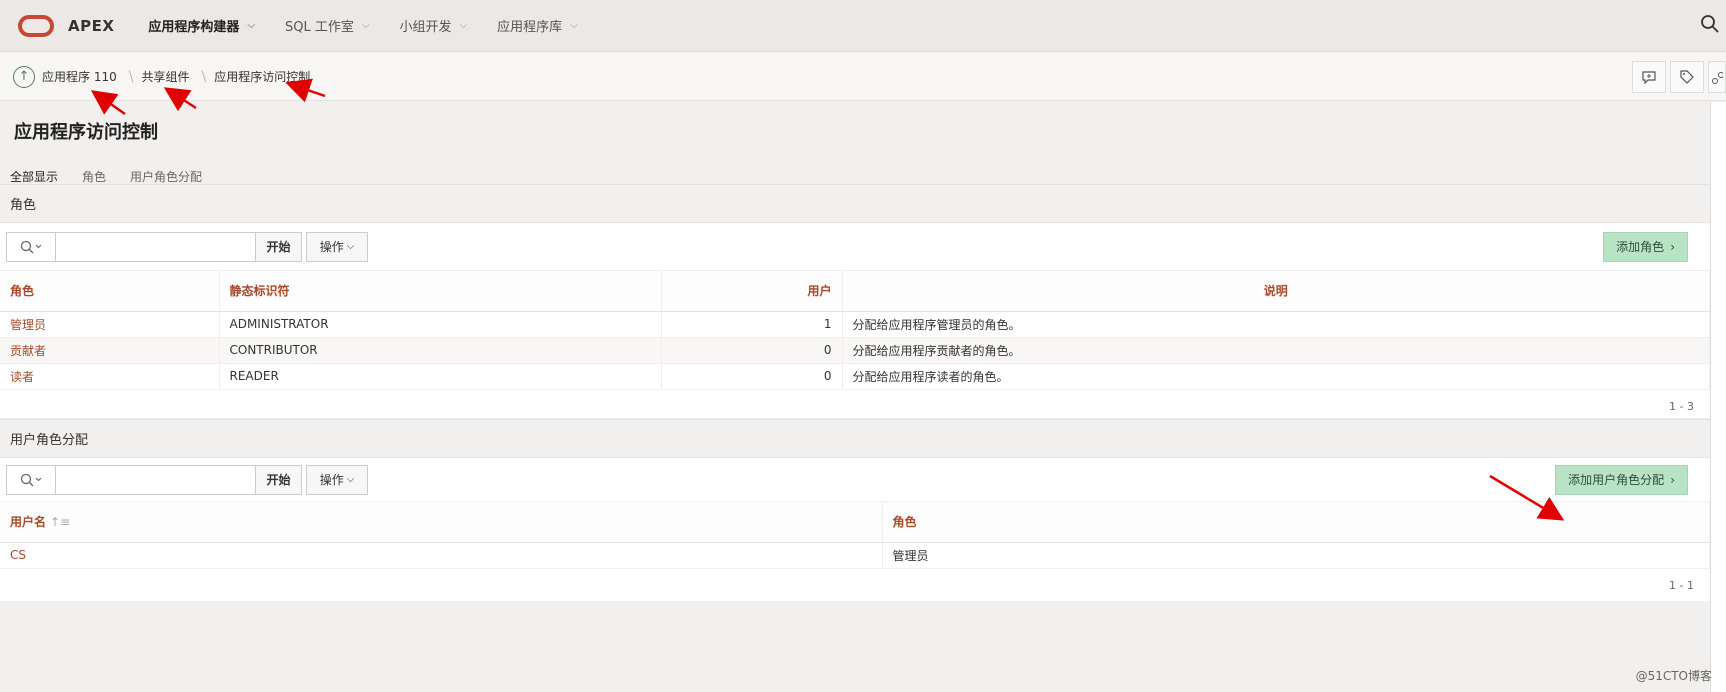  What do you see at coordinates (156, 246) in the screenshot?
I see `roles-search-input` at bounding box center [156, 246].